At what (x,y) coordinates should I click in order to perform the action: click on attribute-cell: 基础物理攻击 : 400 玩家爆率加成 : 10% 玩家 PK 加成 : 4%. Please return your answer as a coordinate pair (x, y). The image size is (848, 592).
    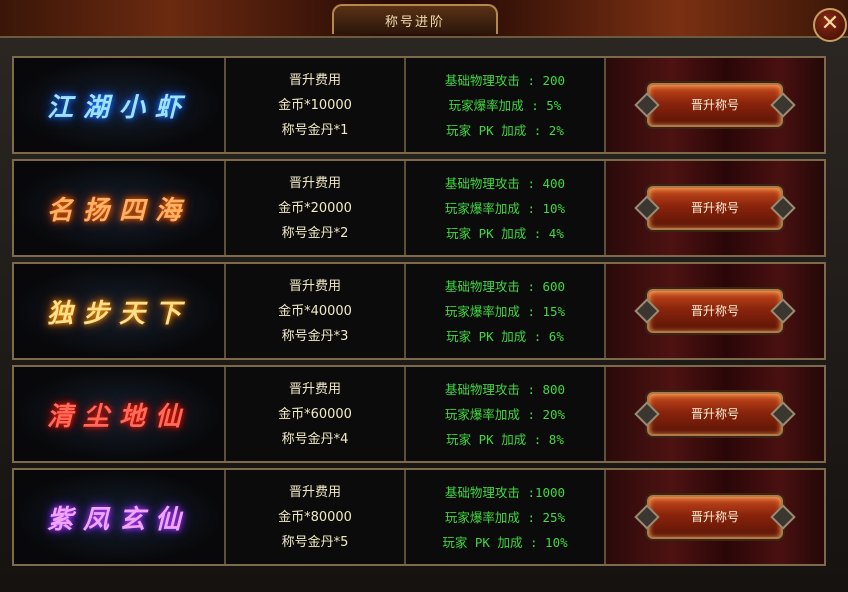
    Looking at the image, I should click on (506, 208).